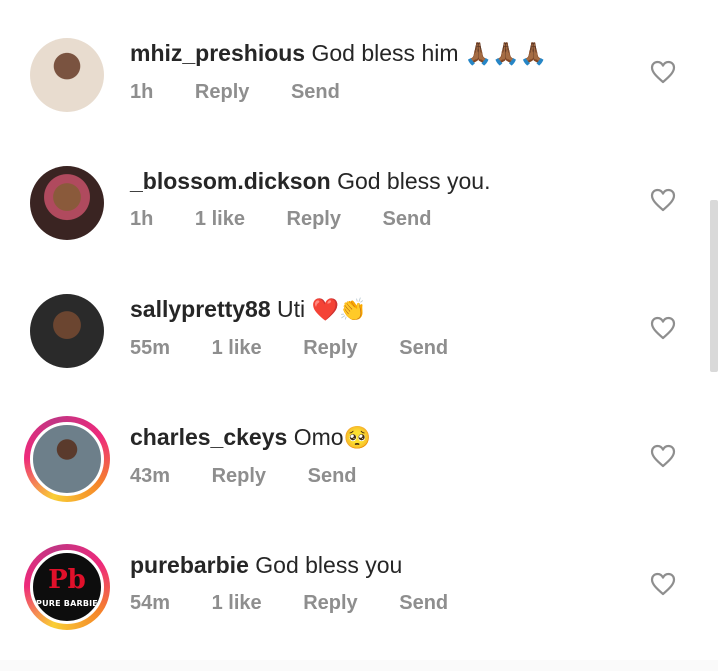 Image resolution: width=718 pixels, height=671 pixels. Describe the element at coordinates (380, 219) in the screenshot. I see `comment-meta: 1h 1 like Reply Send` at that location.